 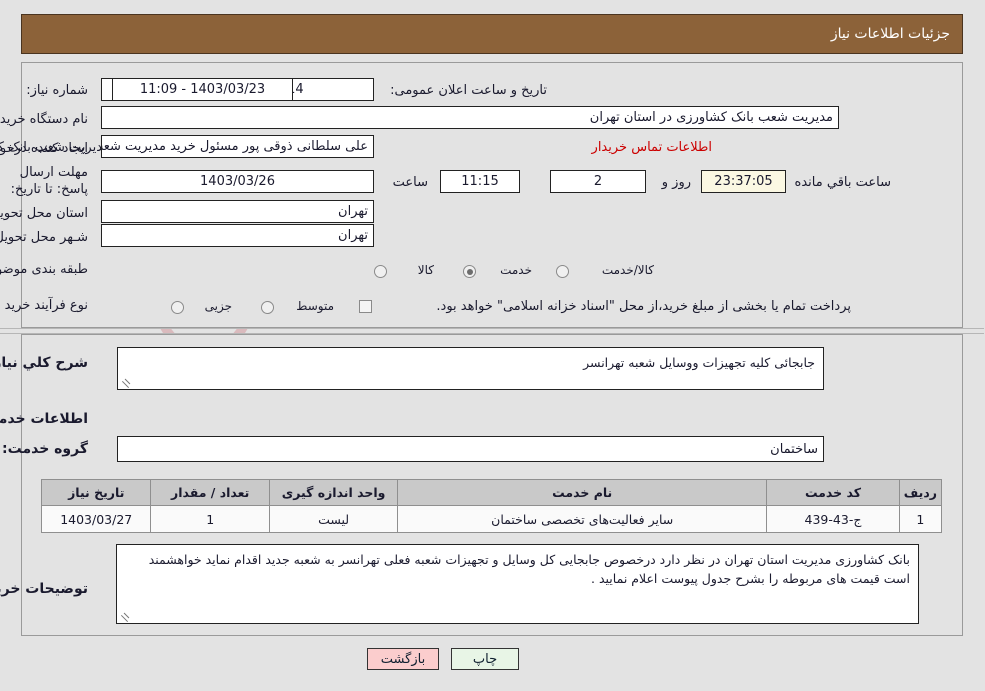 What do you see at coordinates (381, 271) in the screenshot?
I see `radio-category-goods` at bounding box center [381, 271].